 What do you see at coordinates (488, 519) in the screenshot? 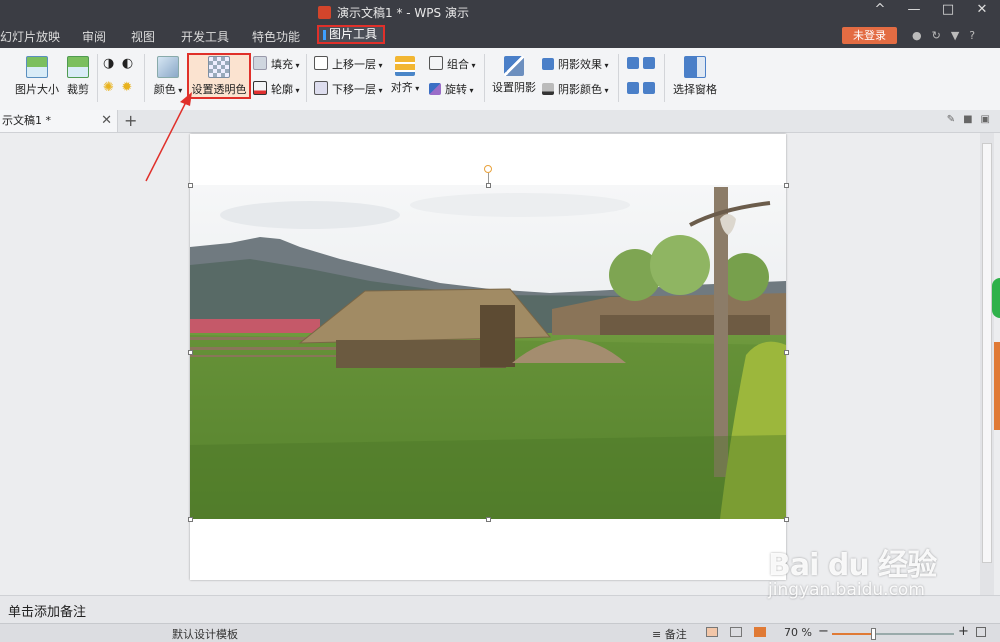
I see `resize-handle-bottom` at bounding box center [488, 519].